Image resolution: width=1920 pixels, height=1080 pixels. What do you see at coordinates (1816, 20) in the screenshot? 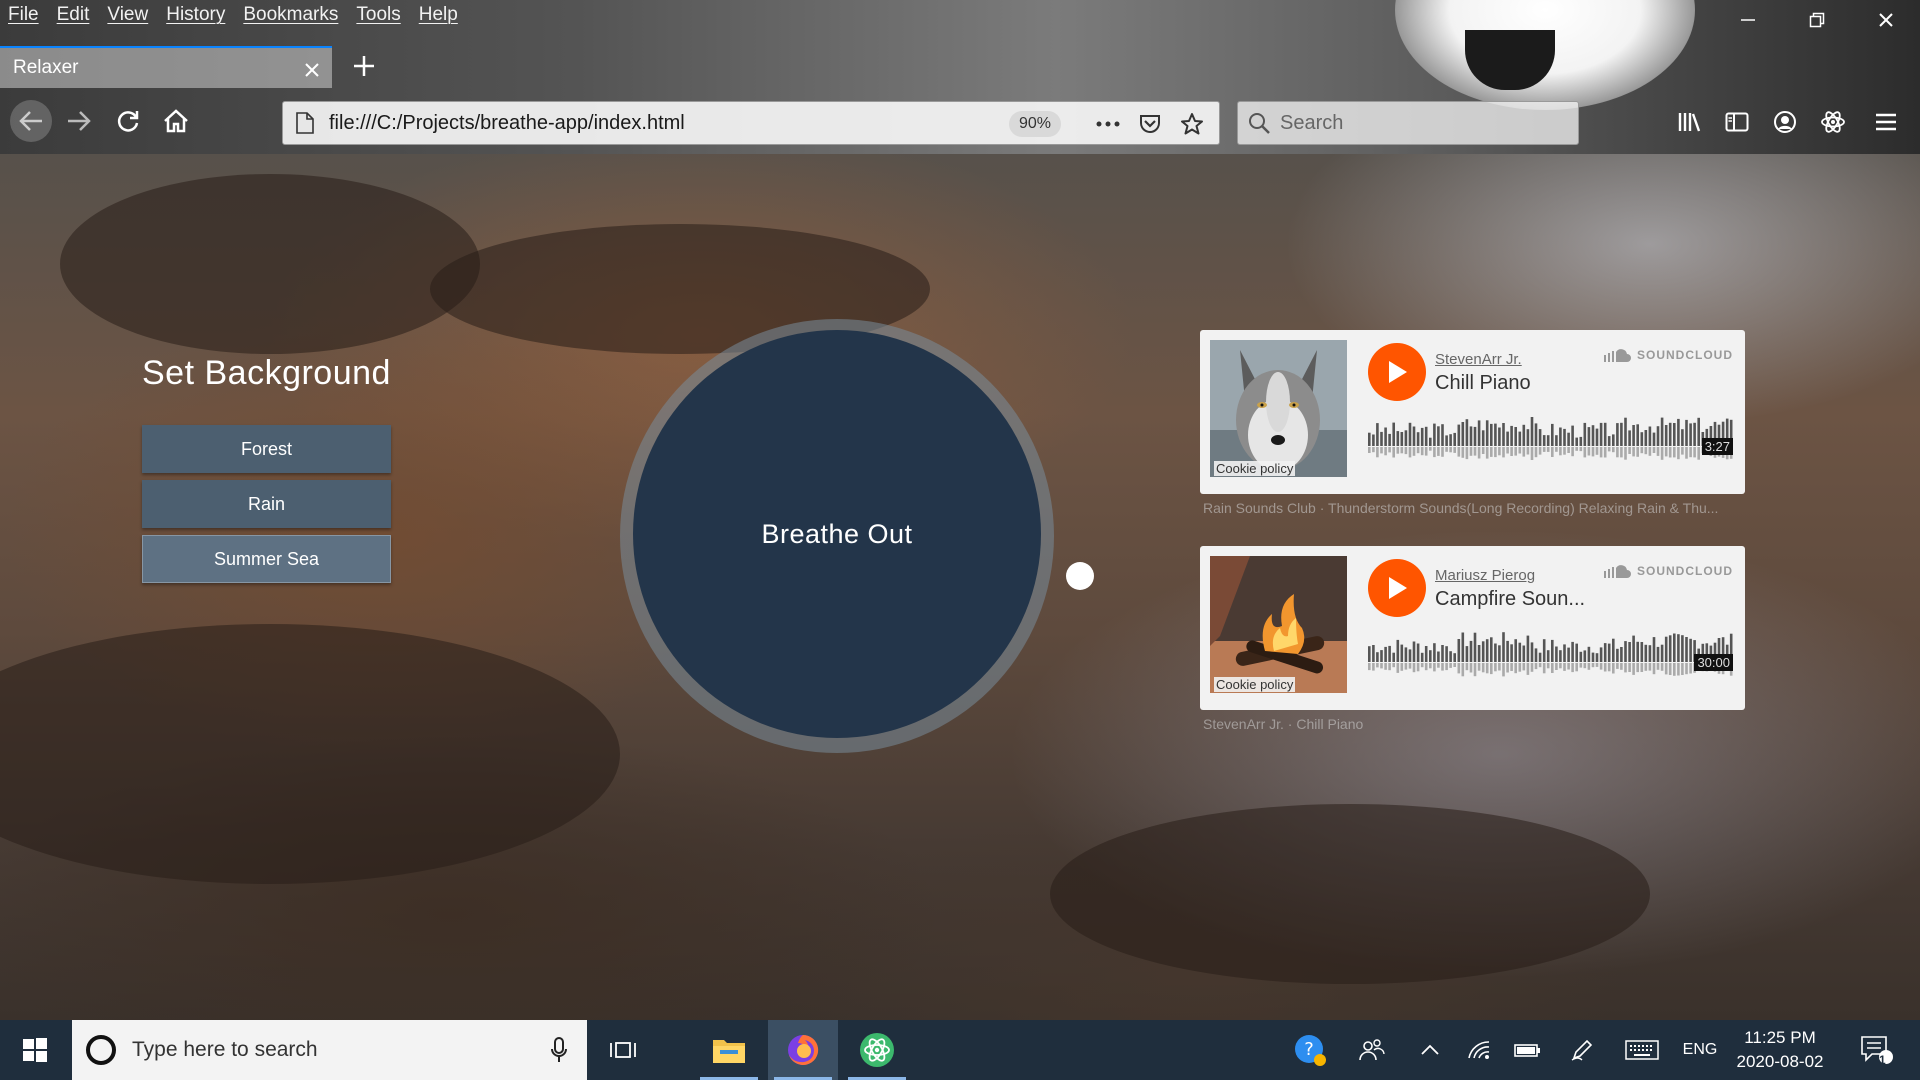
I see `restore-button` at bounding box center [1816, 20].